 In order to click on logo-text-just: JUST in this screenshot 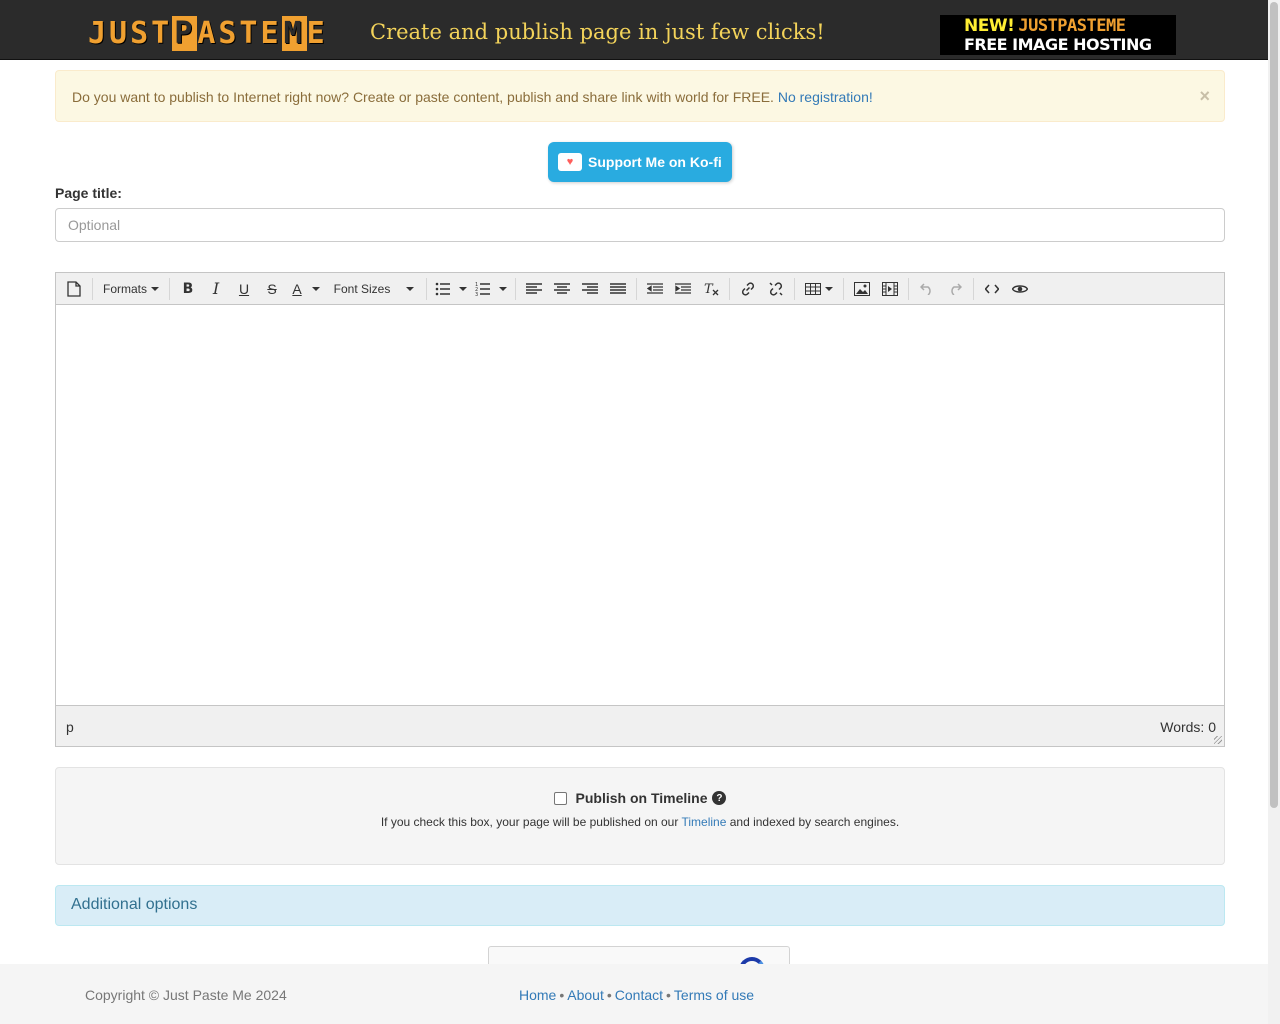, I will do `click(130, 33)`.